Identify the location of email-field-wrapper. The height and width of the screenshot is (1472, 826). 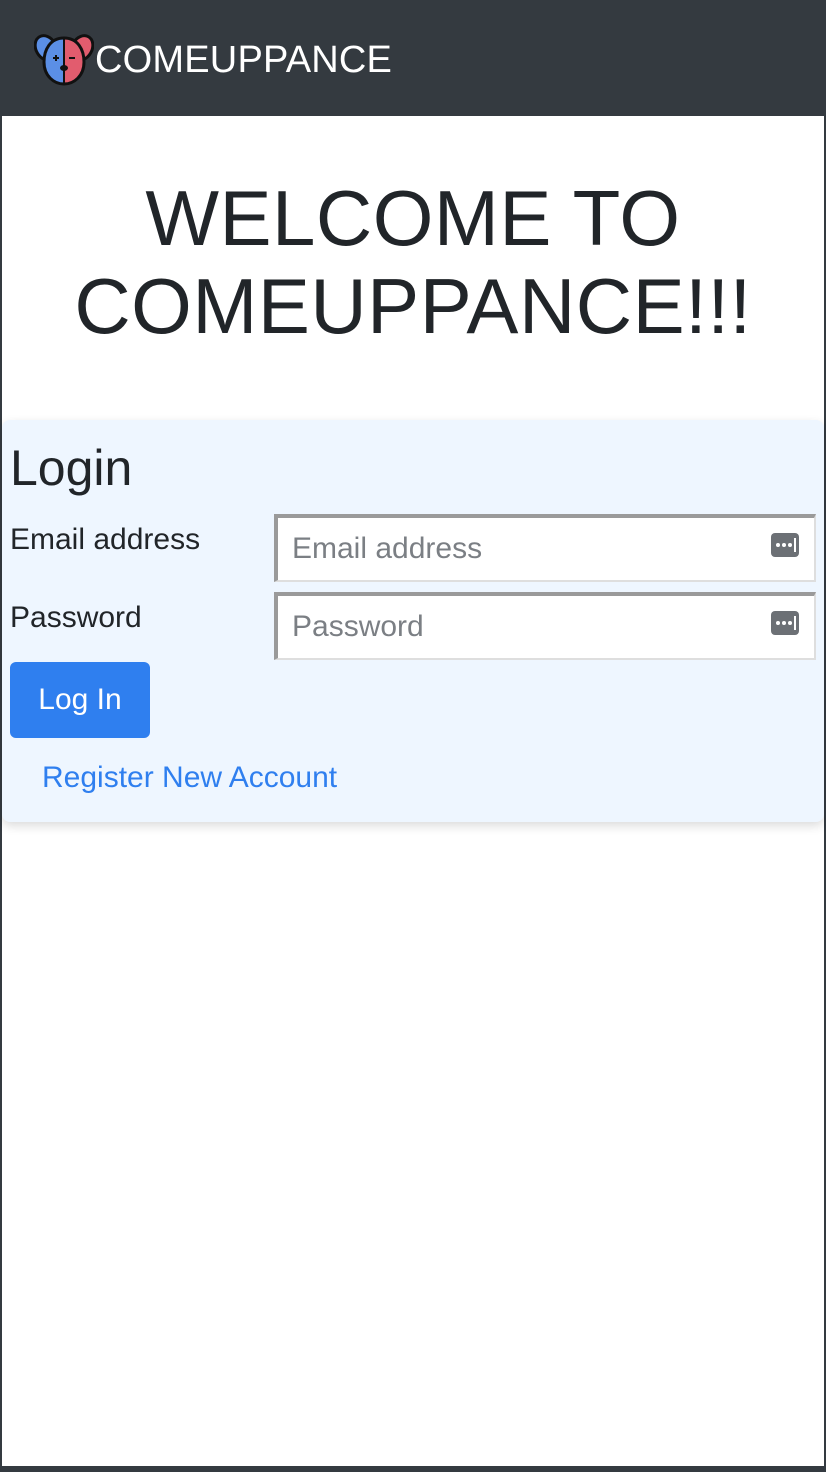
(545, 548).